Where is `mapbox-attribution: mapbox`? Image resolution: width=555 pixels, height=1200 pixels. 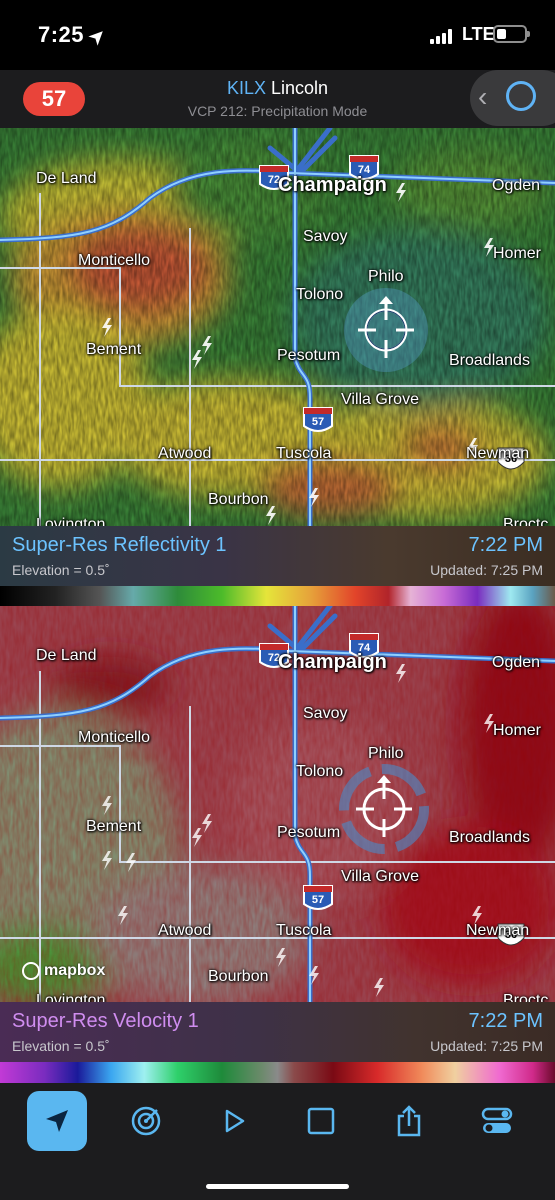
mapbox-attribution: mapbox is located at coordinates (63, 971).